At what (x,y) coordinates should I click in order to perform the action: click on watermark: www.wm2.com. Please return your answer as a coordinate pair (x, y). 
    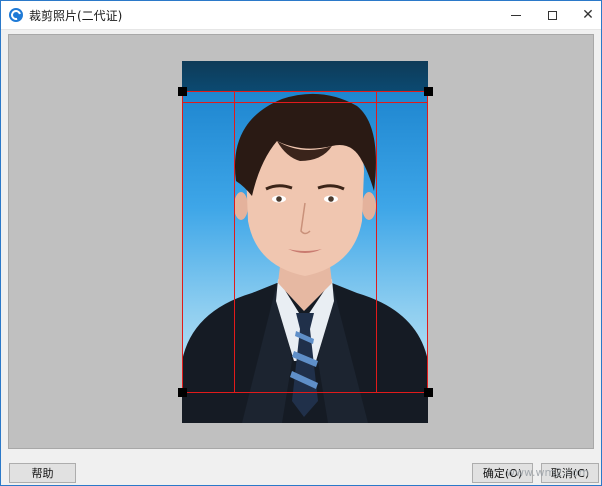
    Looking at the image, I should click on (548, 472).